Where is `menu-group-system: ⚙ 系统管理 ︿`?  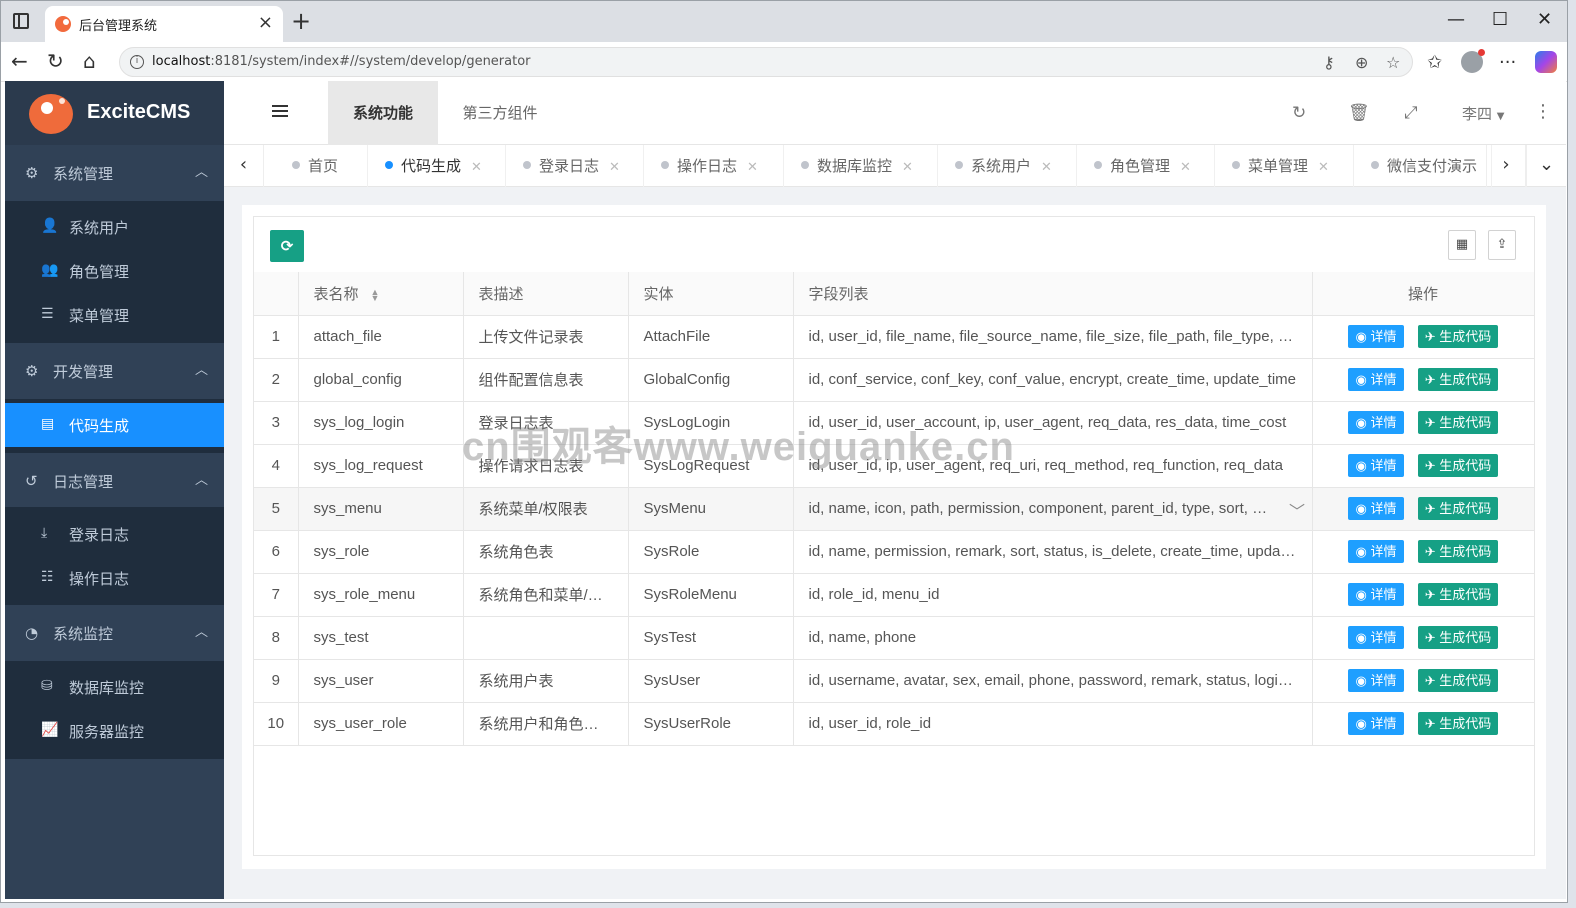 menu-group-system: ⚙ 系统管理 ︿ is located at coordinates (114, 173).